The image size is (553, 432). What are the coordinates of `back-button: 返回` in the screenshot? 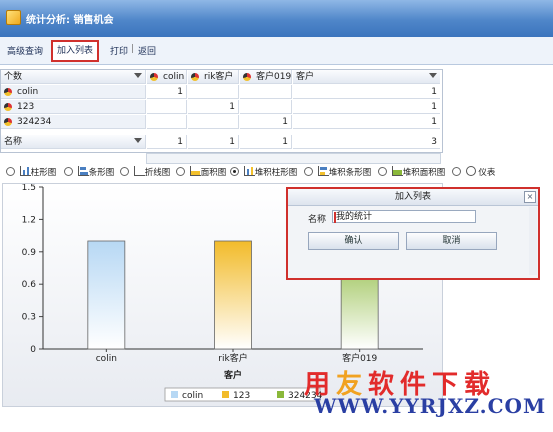 It's located at (147, 50).